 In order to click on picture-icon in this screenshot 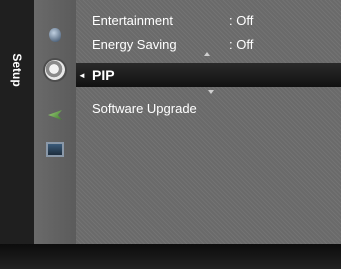, I will do `click(55, 35)`.